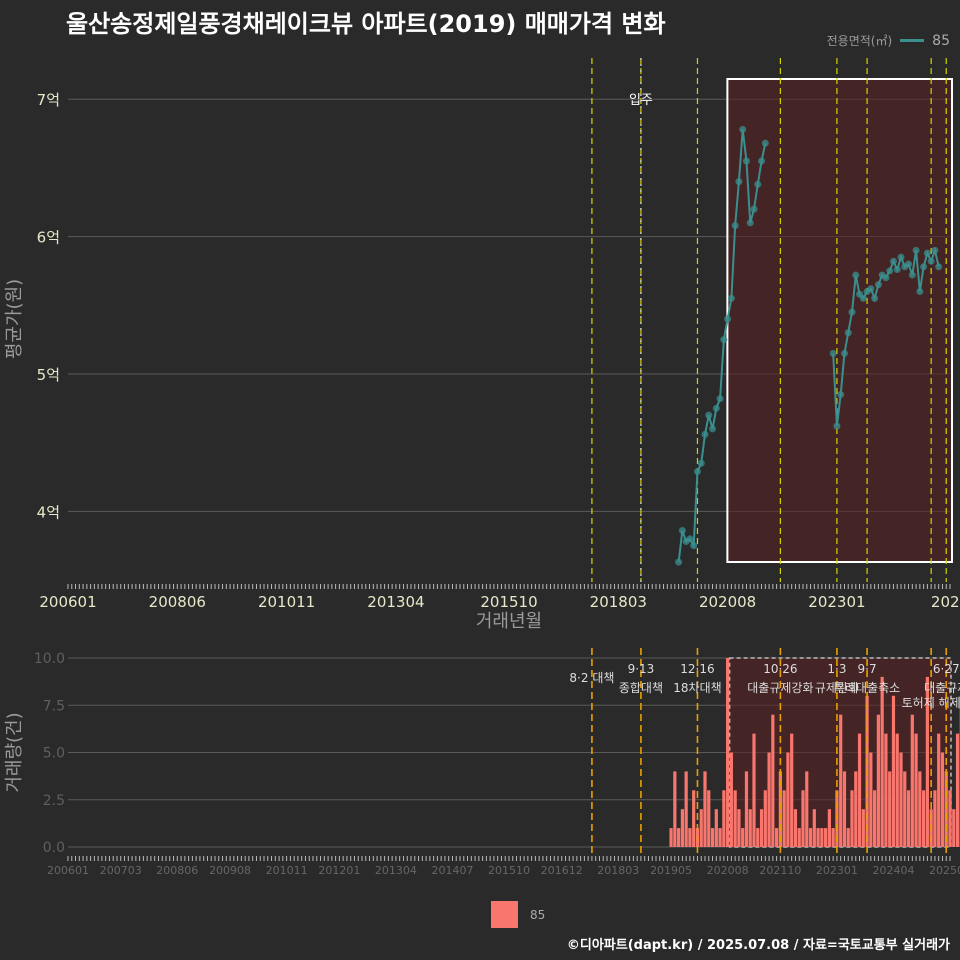 This screenshot has height=960, width=960. Describe the element at coordinates (54, 754) in the screenshot. I see `volume-y-tick-label: 5.0` at that location.